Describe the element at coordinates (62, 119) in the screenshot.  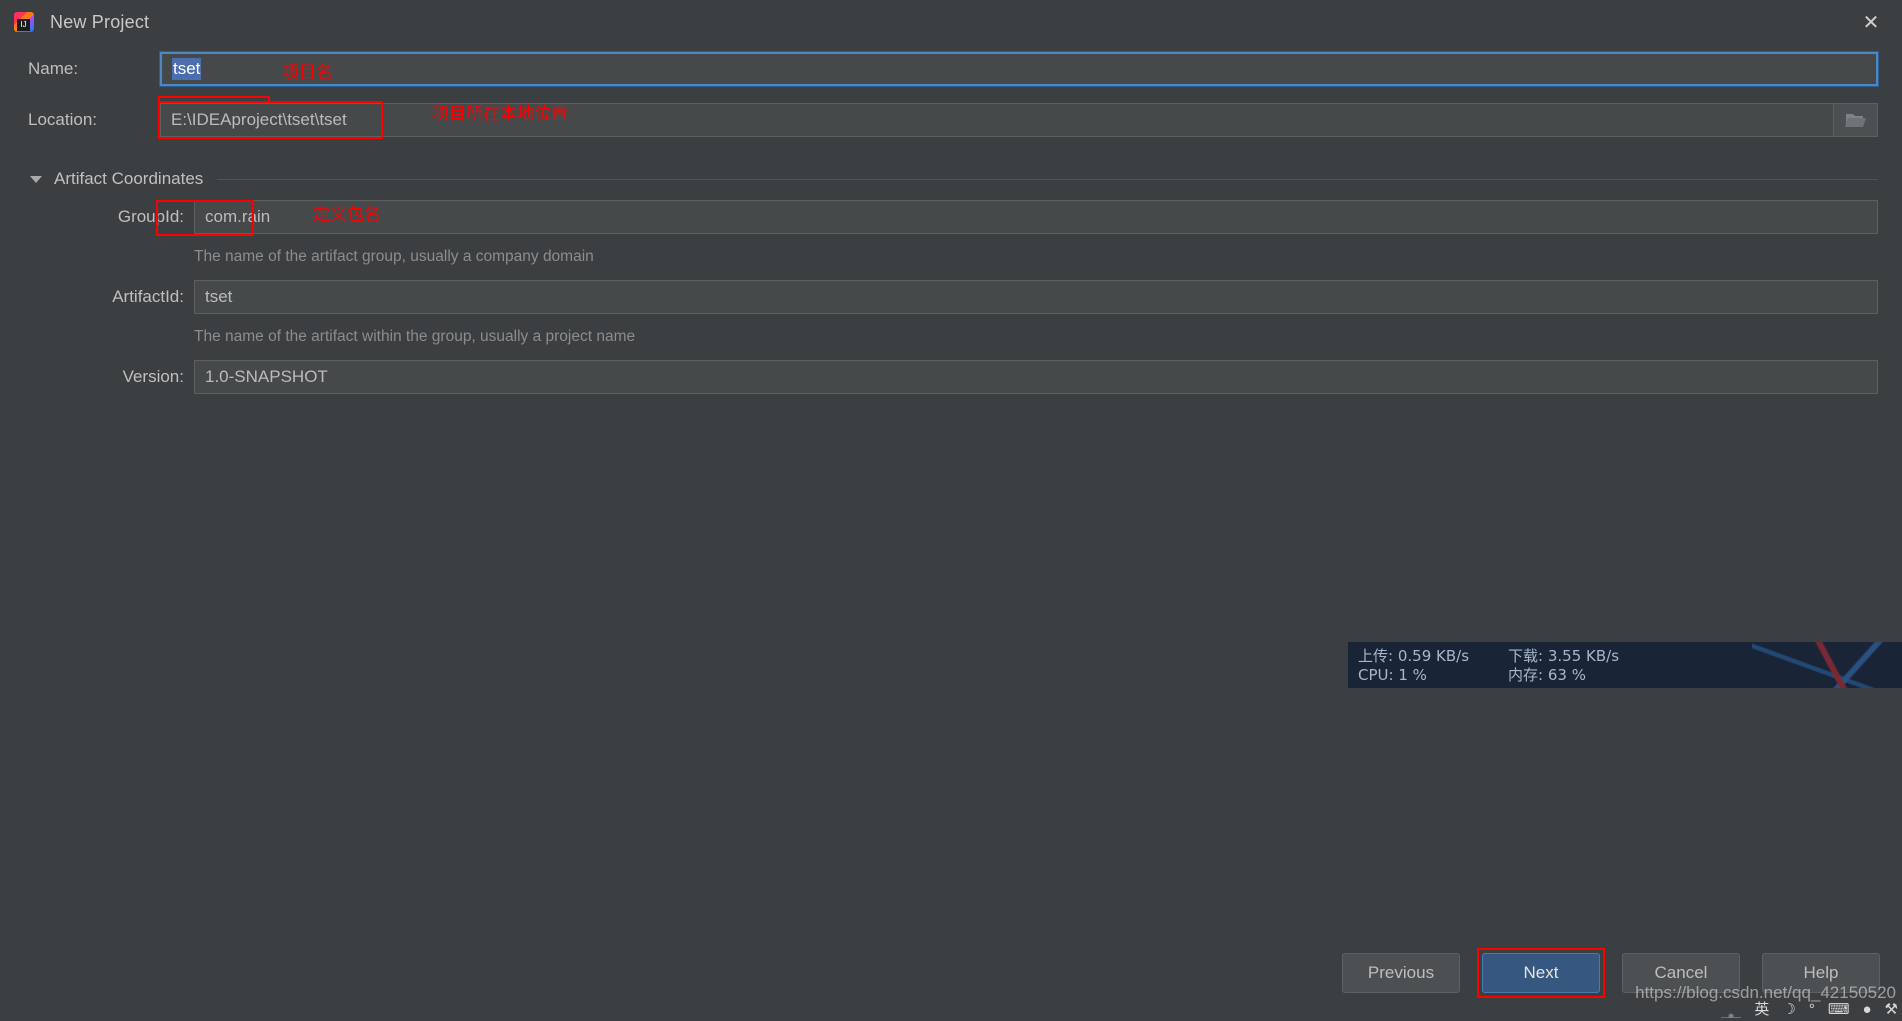
I see `location-label: Location:` at that location.